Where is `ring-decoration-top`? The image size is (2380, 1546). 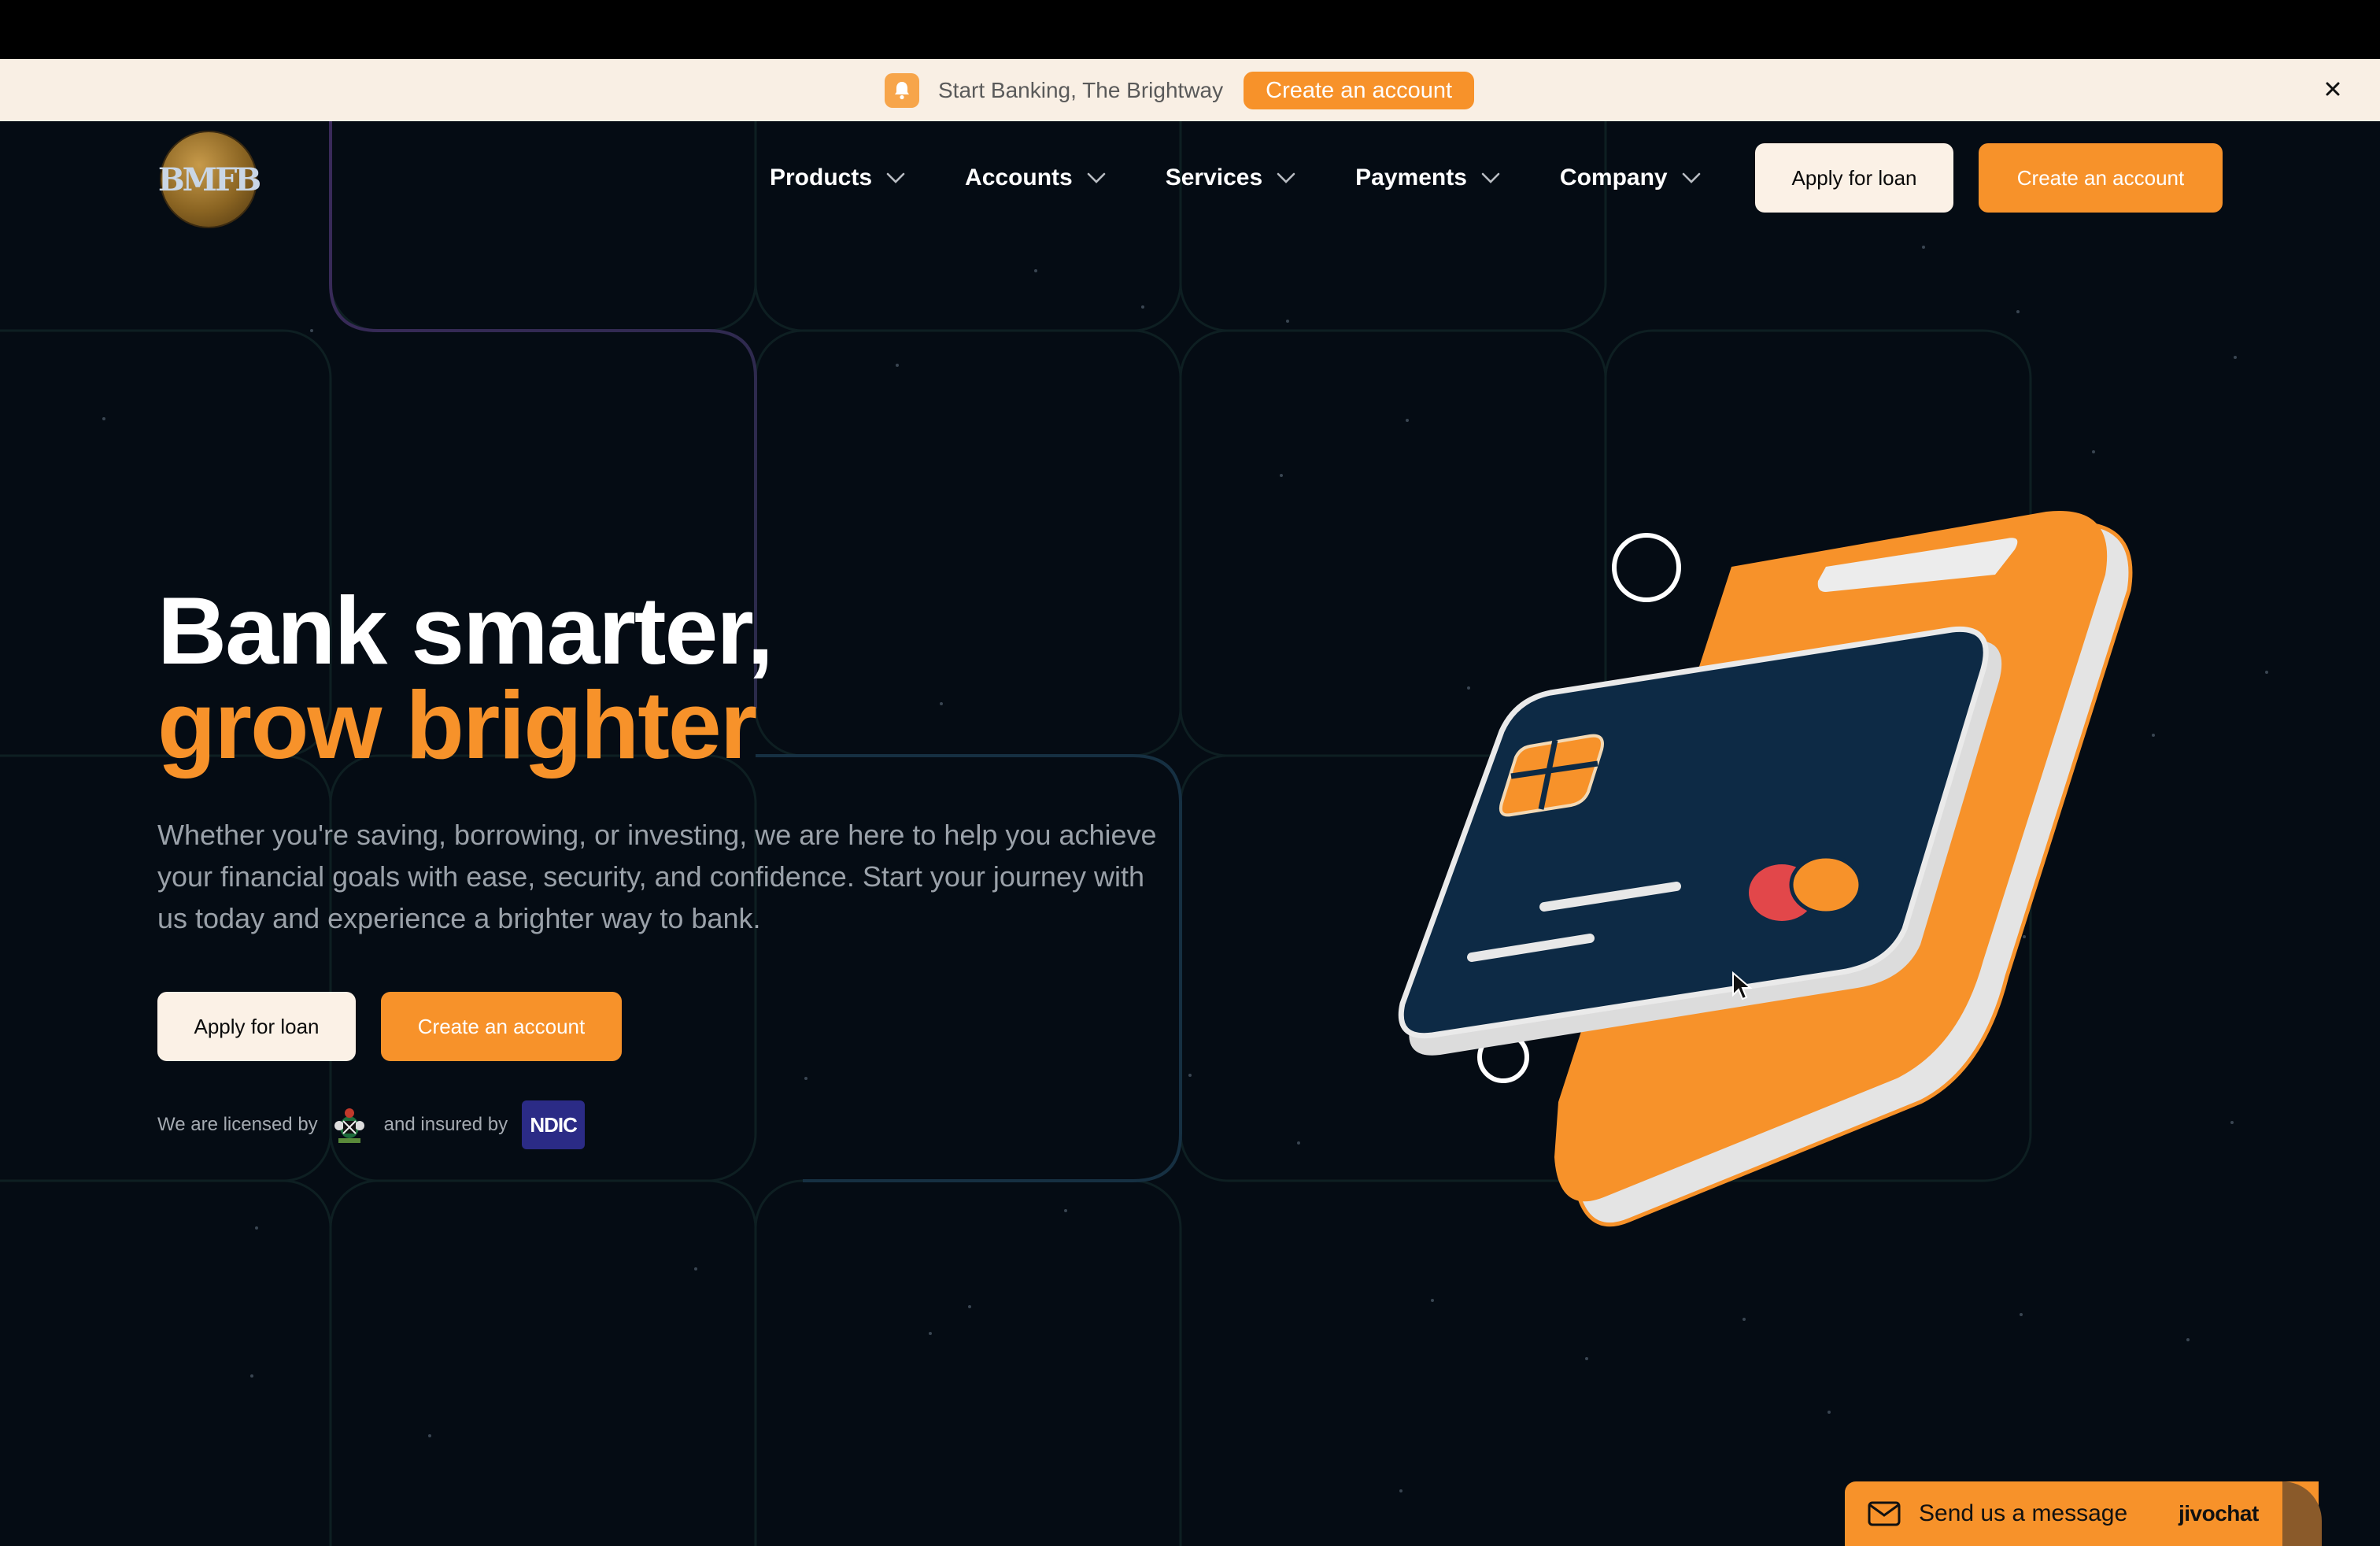 ring-decoration-top is located at coordinates (1646, 567).